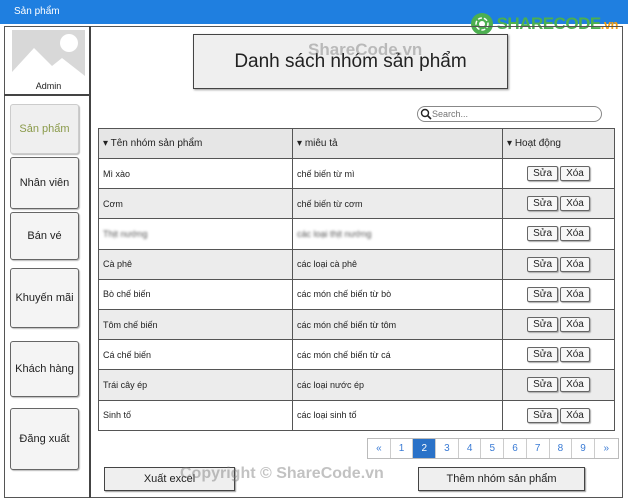 This screenshot has width=628, height=500. I want to click on pagination-page-button: 9, so click(583, 448).